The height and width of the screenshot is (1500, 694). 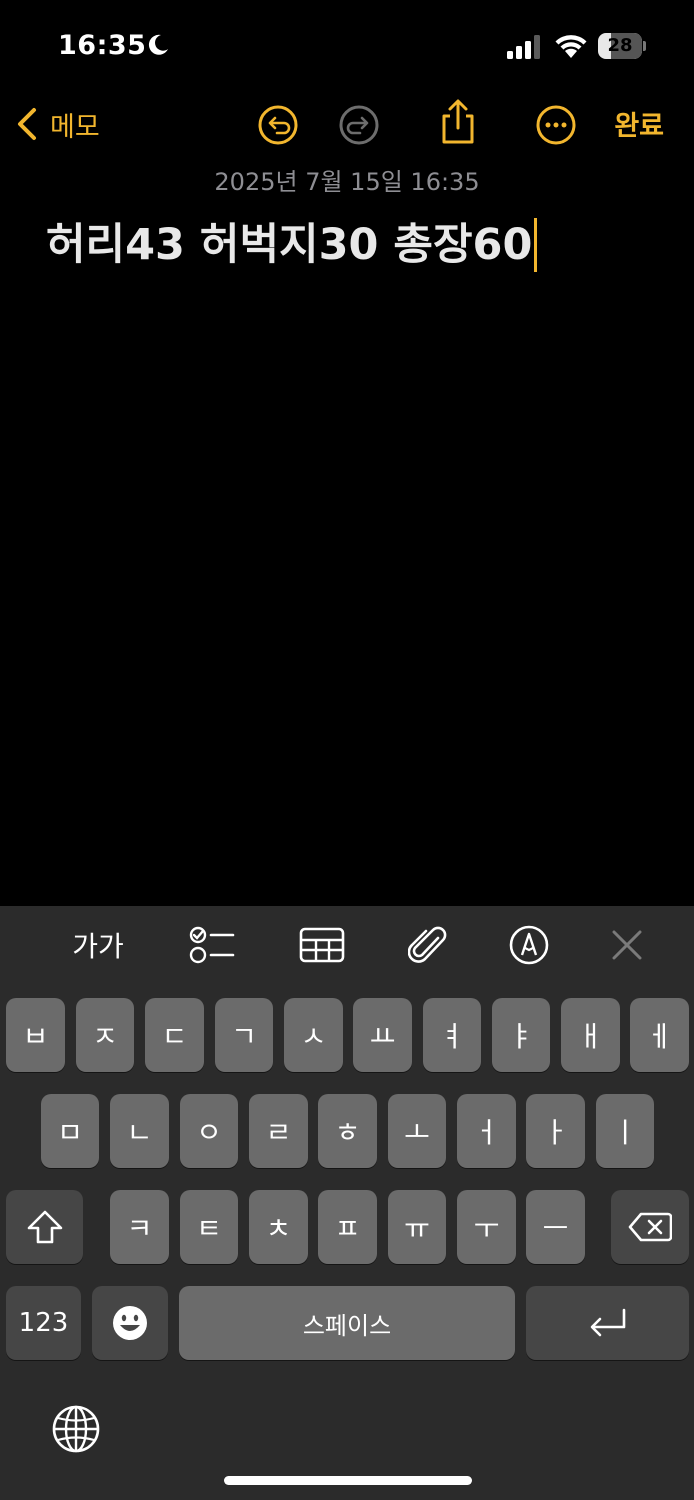 What do you see at coordinates (359, 125) in the screenshot?
I see `redo-icon` at bounding box center [359, 125].